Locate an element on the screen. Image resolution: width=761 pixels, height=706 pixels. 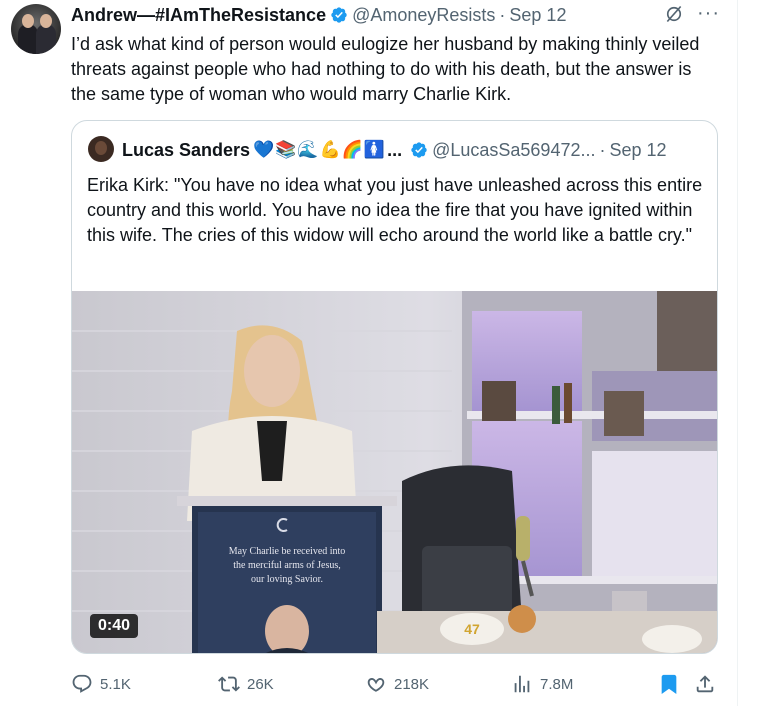
bookmark-button is located at coordinates (672, 684).